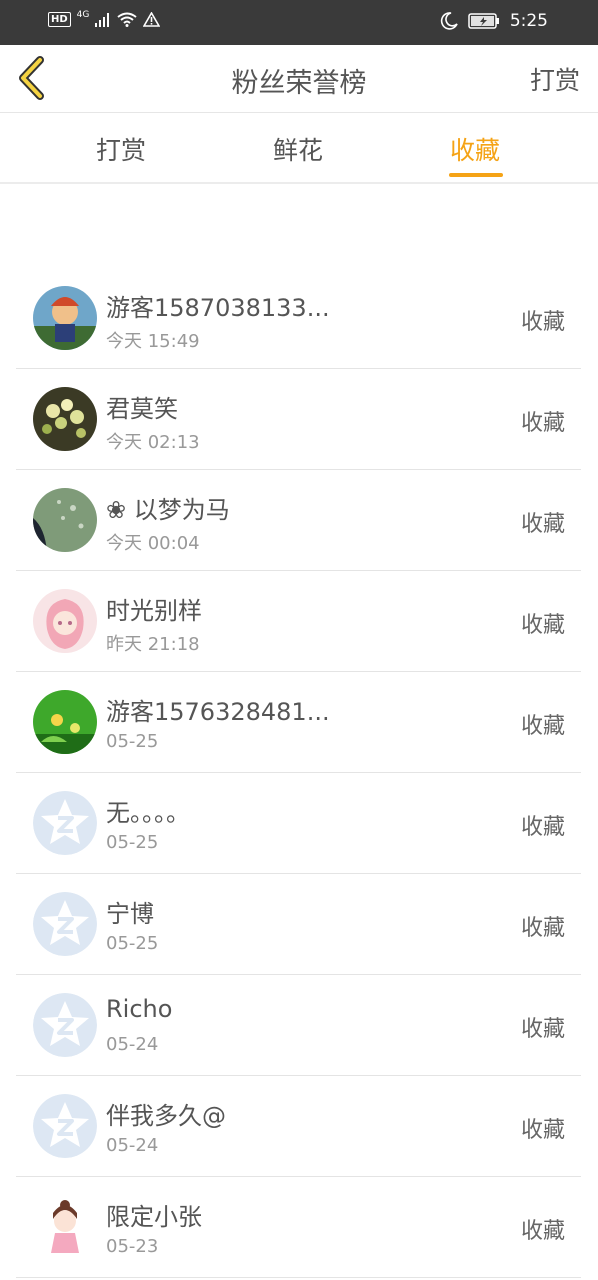 The height and width of the screenshot is (1280, 598). What do you see at coordinates (298, 1025) in the screenshot?
I see `list-item: Richo 05-24 收藏` at bounding box center [298, 1025].